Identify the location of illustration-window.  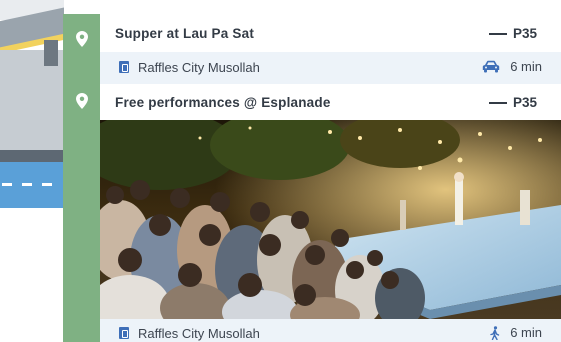
(51, 53).